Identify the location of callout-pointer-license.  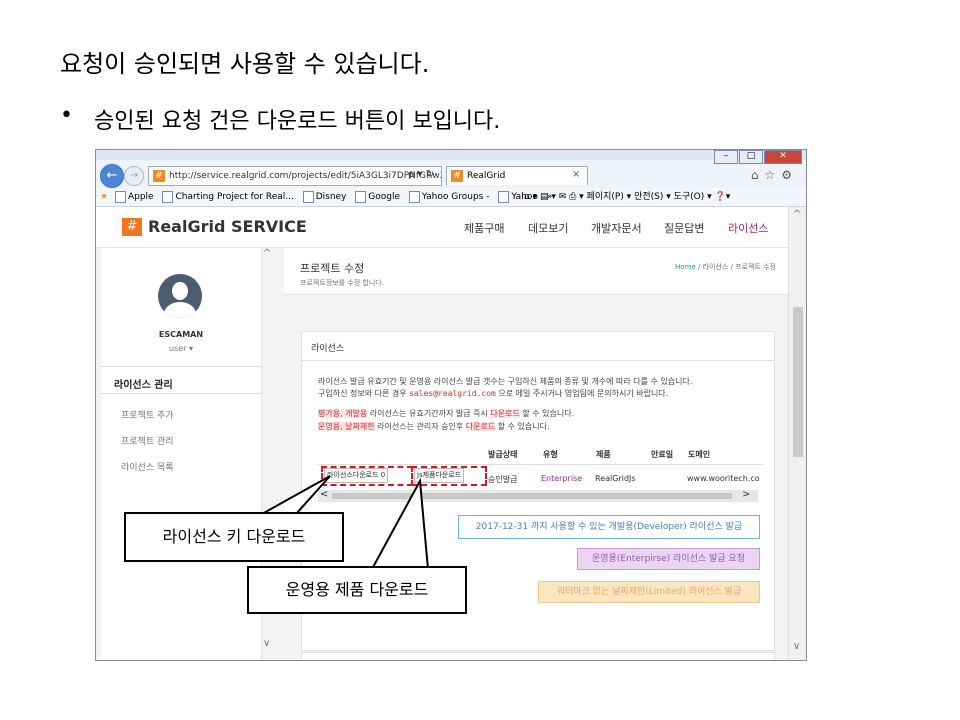
(294, 495).